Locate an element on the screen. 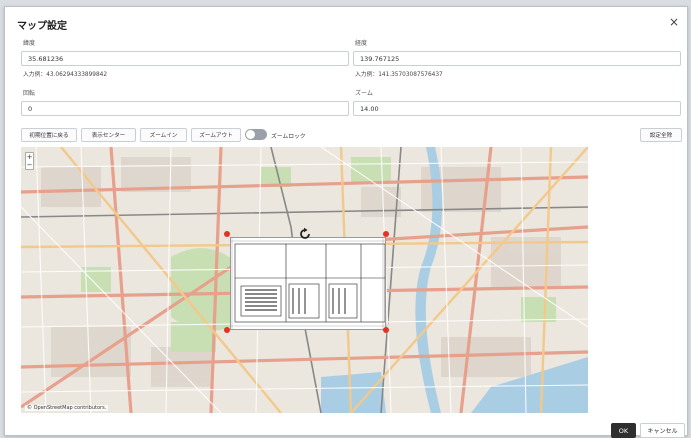  latitude-label: 緯度 is located at coordinates (29, 43).